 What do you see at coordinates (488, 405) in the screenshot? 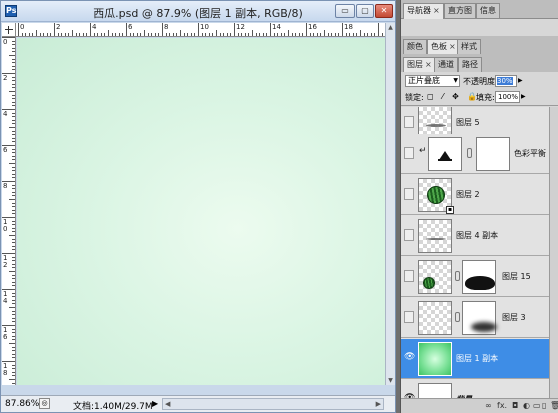
I see `link-layers-icon: ∞` at bounding box center [488, 405].